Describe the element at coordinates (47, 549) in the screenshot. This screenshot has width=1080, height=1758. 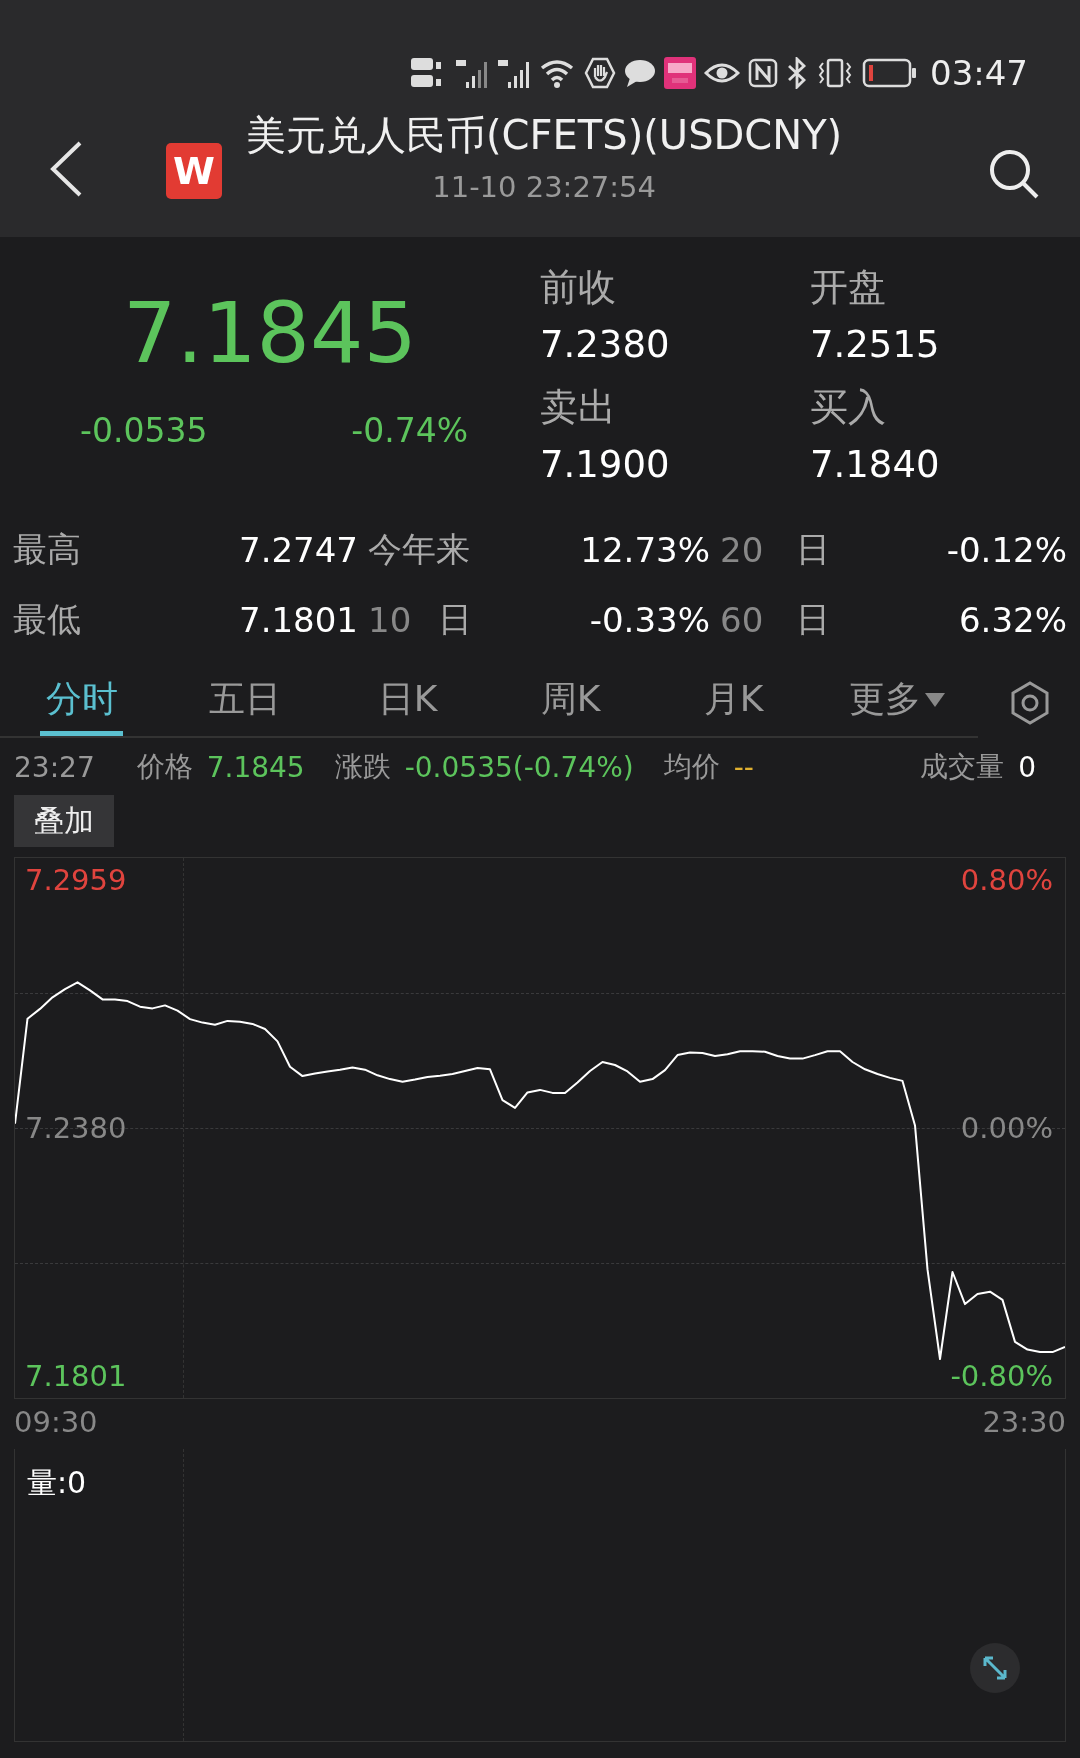
I see `stat-text: 最高` at that location.